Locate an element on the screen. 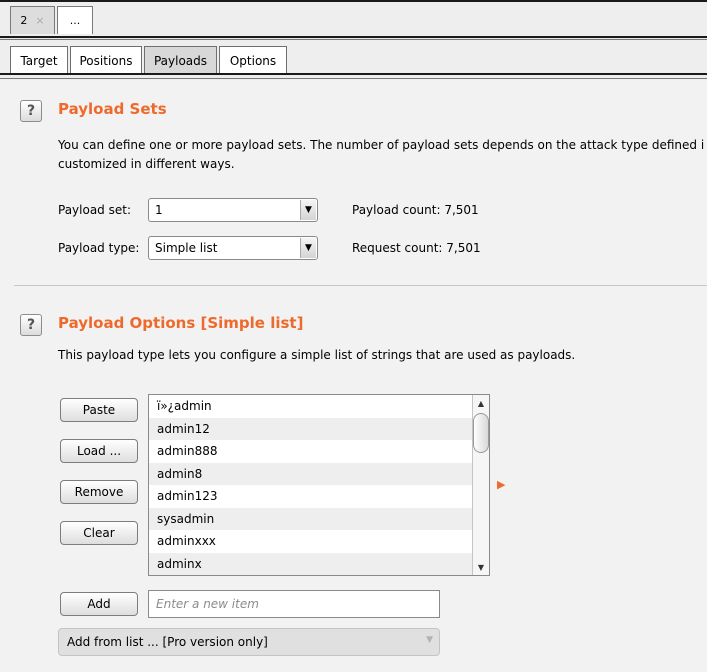 This screenshot has width=707, height=672. add-from-list-label: Add from list ... [Pro version only] is located at coordinates (167, 642).